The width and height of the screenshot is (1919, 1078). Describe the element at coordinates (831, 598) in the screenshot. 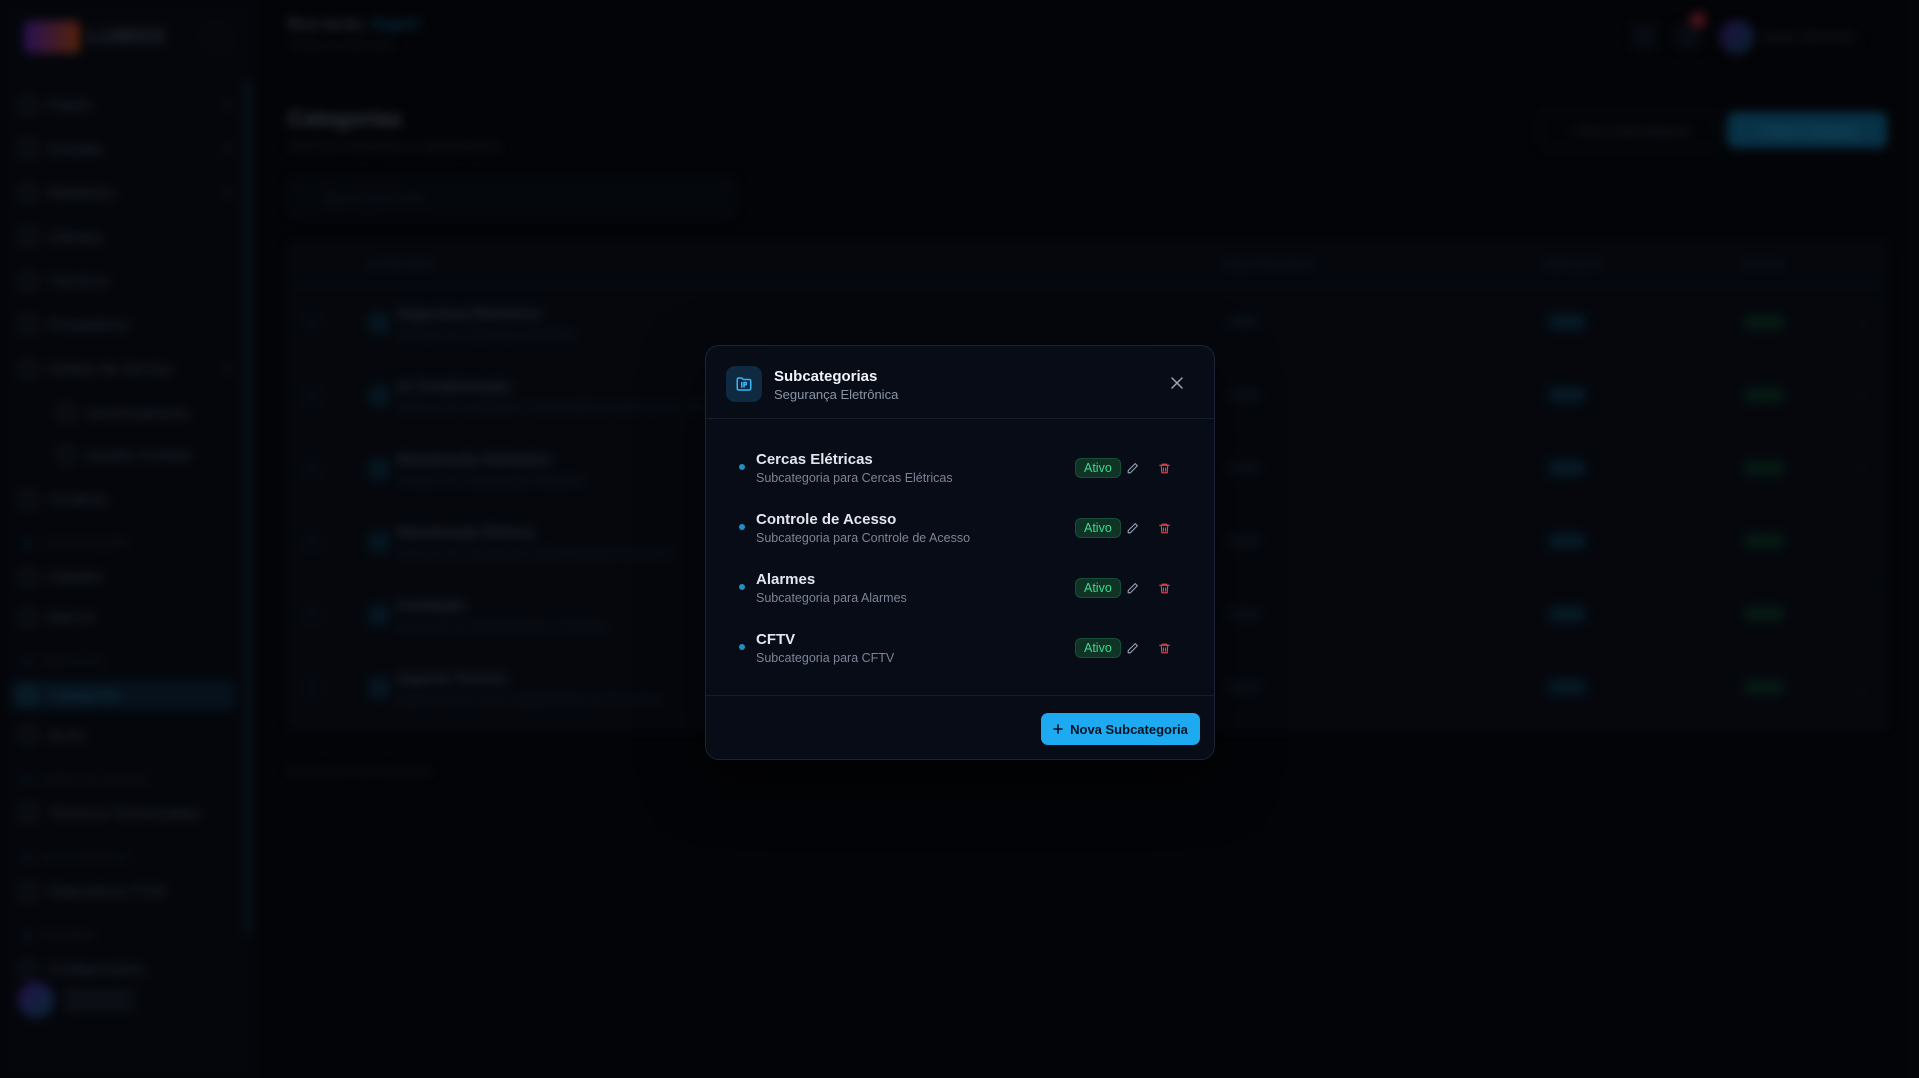

I see `subcategory-description: Subcategoria para Alarmes` at that location.